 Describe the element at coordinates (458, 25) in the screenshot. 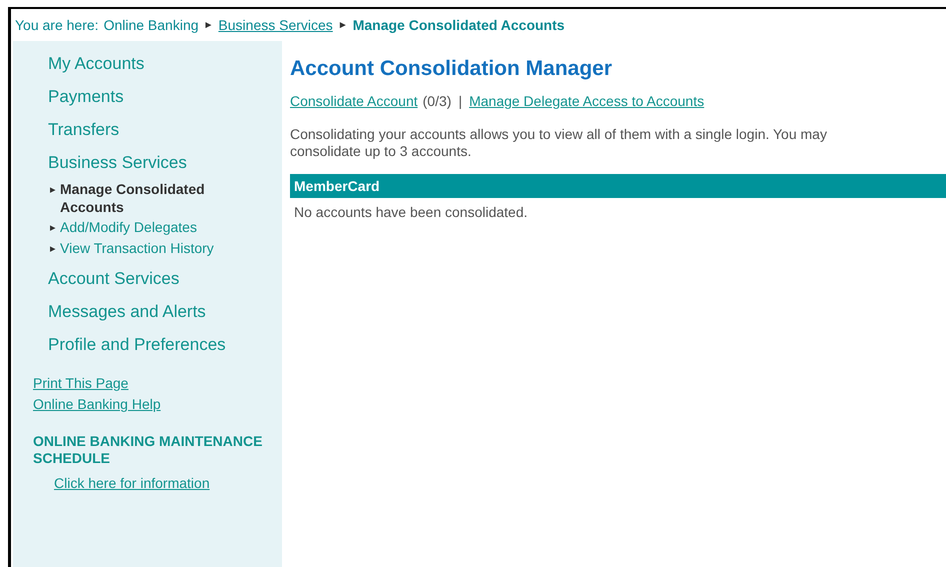

I see `current-page: Manage Consolidated Accounts` at that location.